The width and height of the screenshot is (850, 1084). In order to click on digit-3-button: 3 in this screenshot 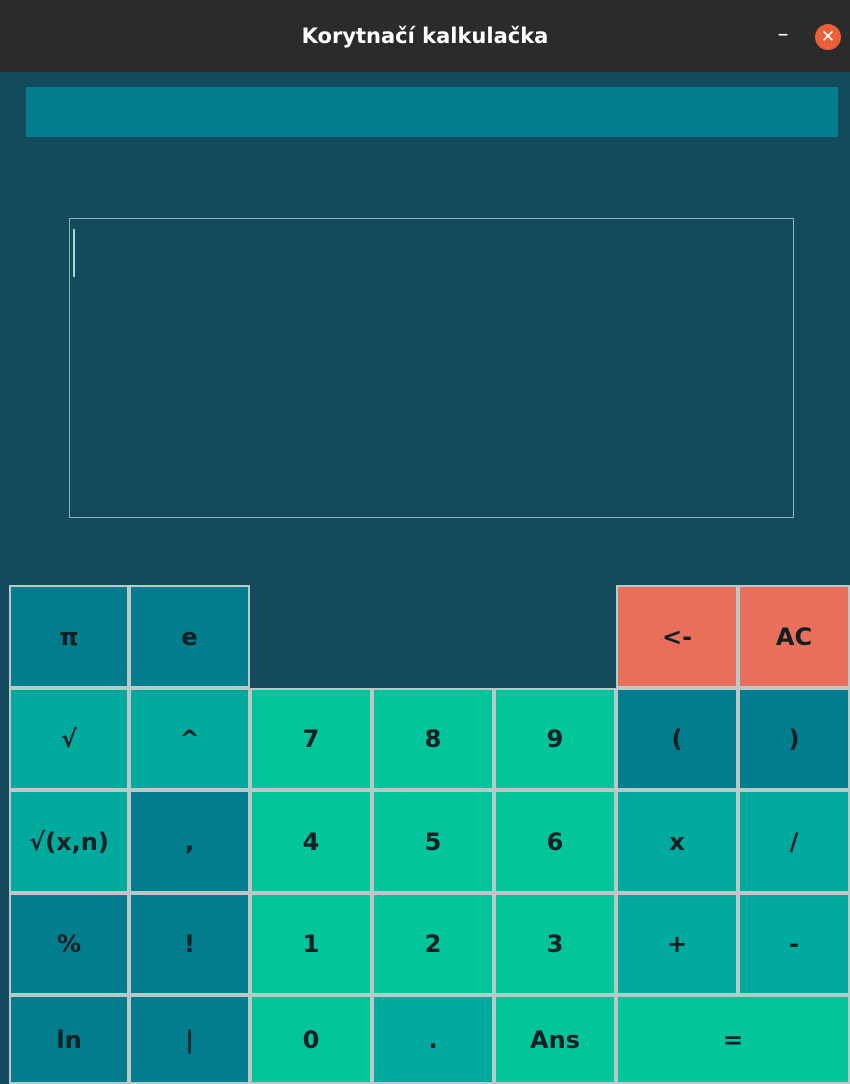, I will do `click(555, 944)`.